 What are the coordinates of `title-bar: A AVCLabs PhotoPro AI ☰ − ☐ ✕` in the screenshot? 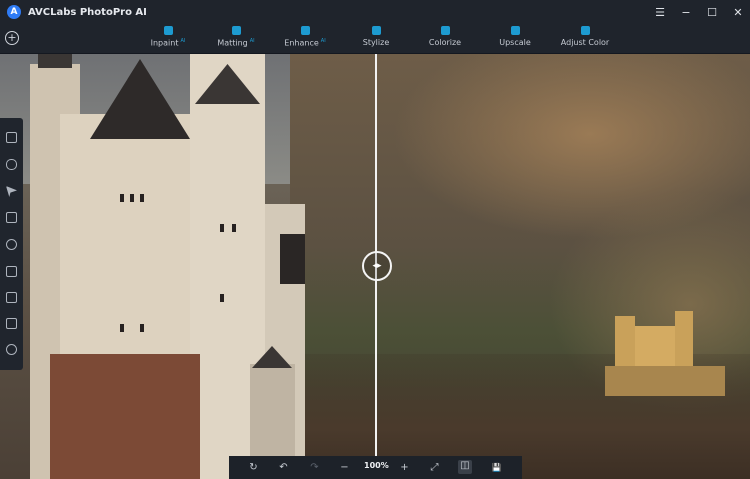 It's located at (375, 12).